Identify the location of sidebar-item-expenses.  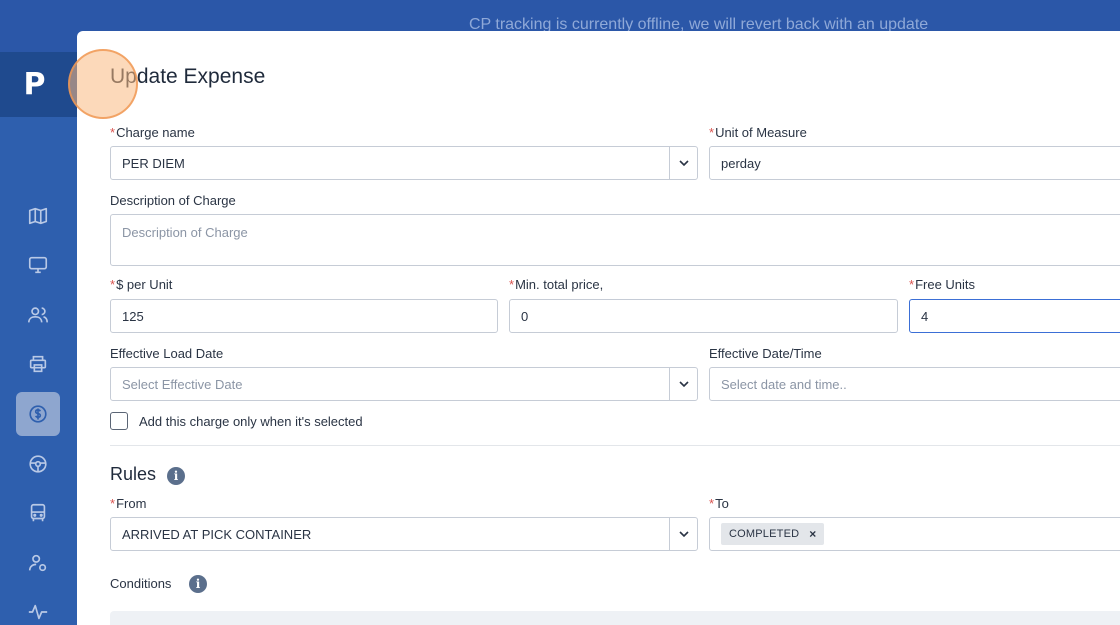
(38, 414).